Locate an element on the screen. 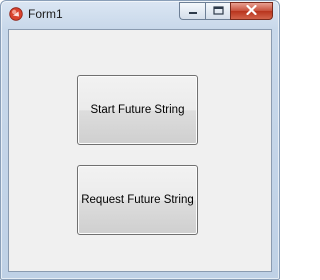  caption-buttons is located at coordinates (226, 11).